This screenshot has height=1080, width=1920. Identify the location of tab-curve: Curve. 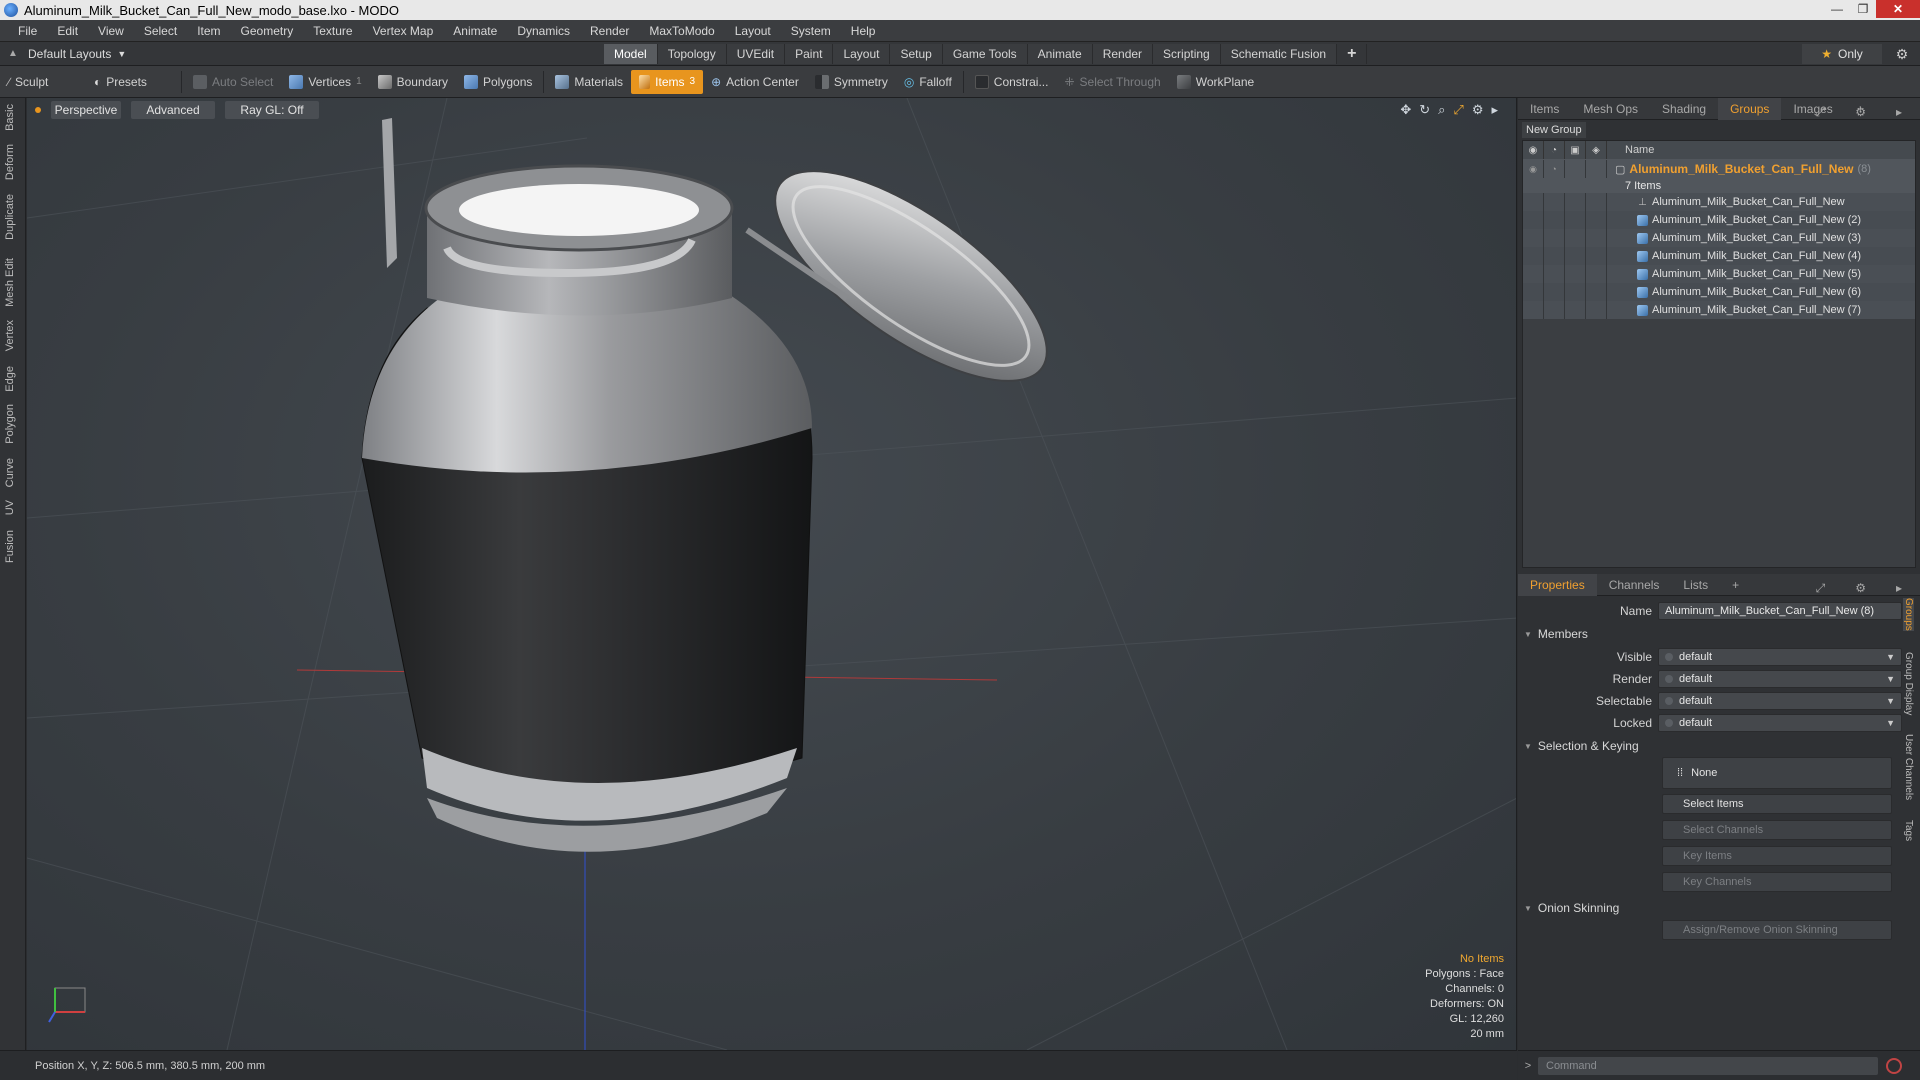
(10, 472).